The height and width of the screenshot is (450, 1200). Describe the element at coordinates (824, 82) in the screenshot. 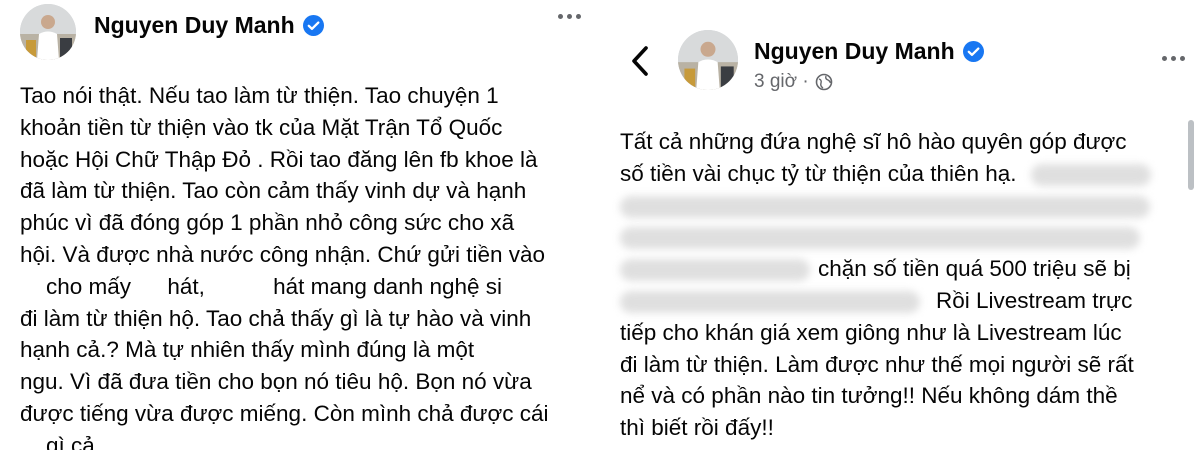

I see `globe-icon` at that location.